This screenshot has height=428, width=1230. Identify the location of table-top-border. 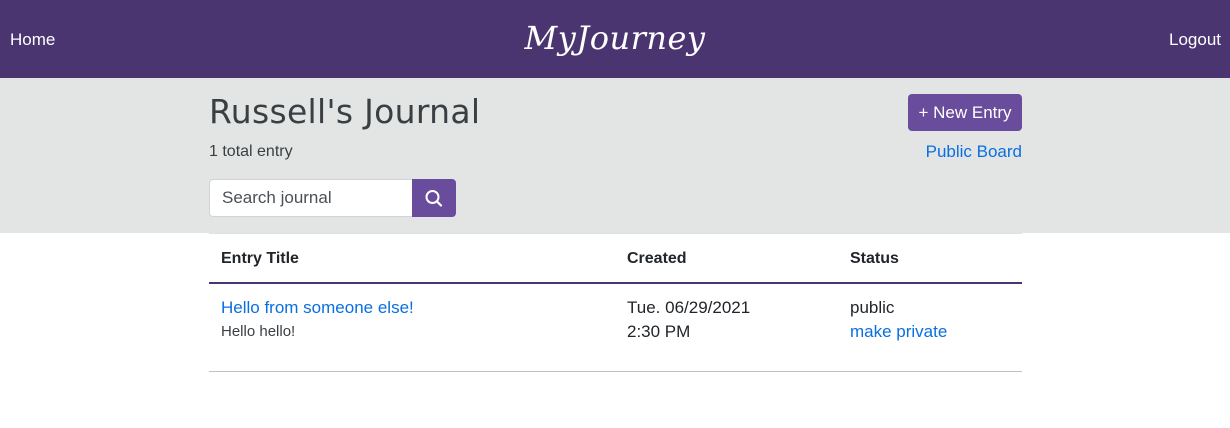
(615, 233).